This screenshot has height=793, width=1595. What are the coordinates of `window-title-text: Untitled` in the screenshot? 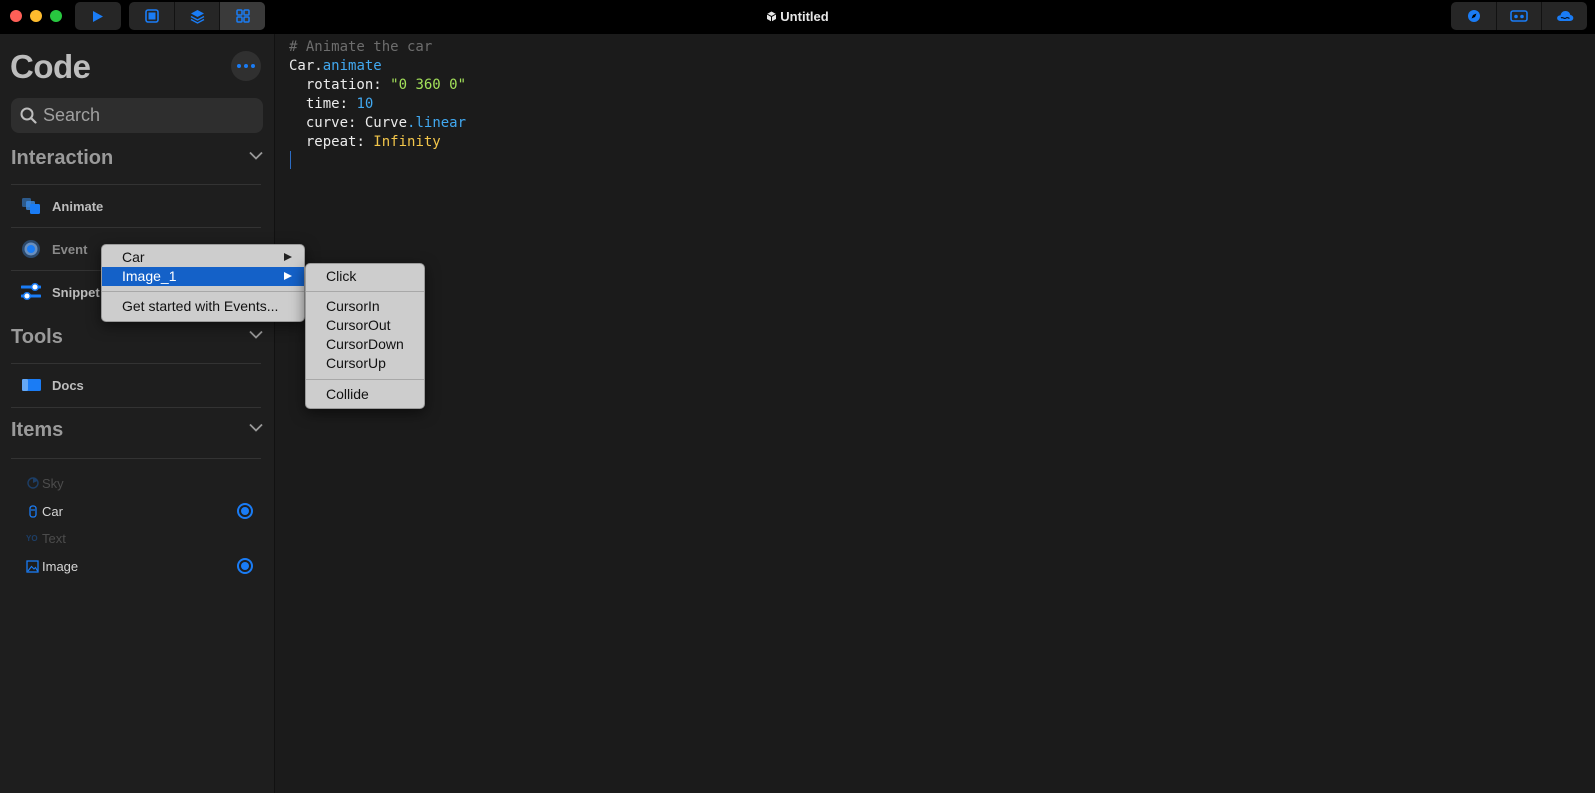 It's located at (804, 16).